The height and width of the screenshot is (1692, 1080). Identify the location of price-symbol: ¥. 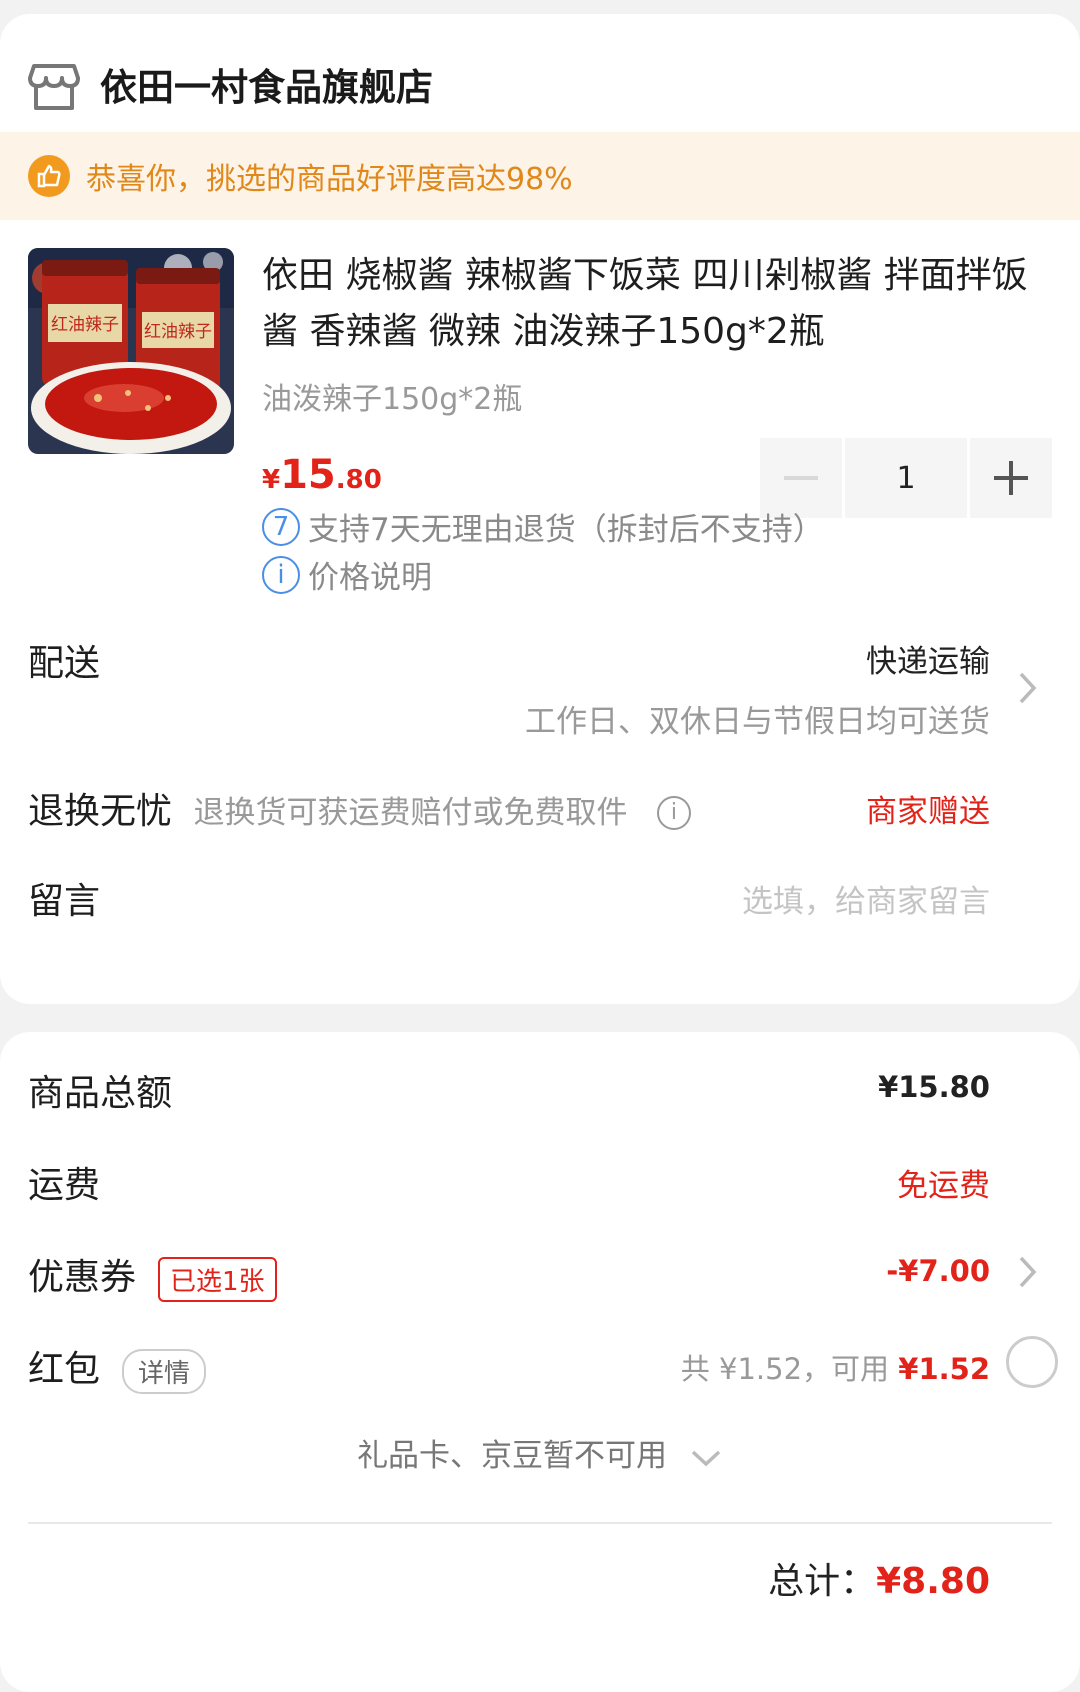
(271, 480).